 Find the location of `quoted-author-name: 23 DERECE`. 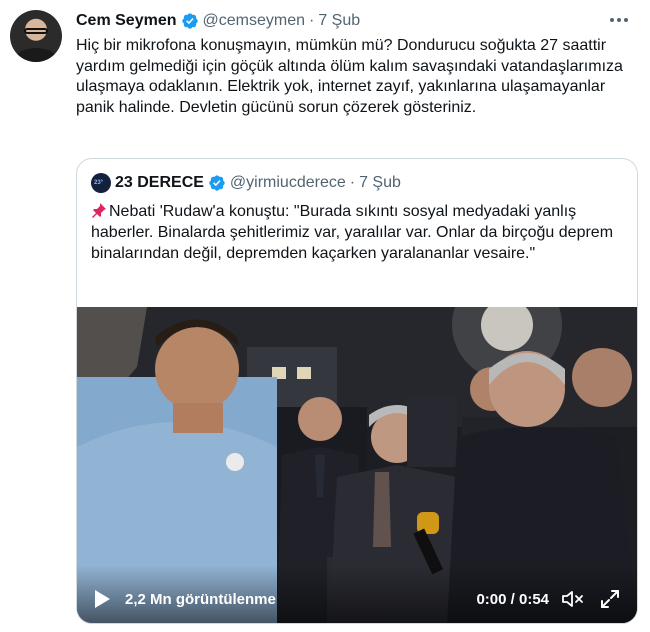

quoted-author-name: 23 DERECE is located at coordinates (159, 183).